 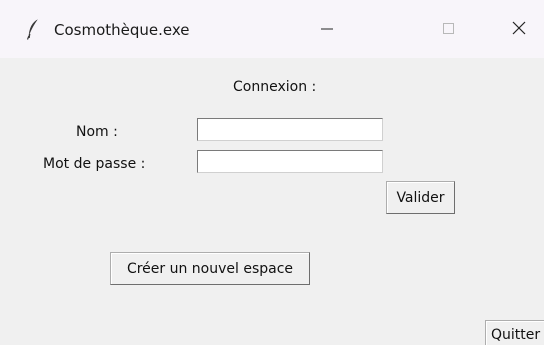 What do you see at coordinates (94, 164) in the screenshot?
I see `password-label: Mot de passe :` at bounding box center [94, 164].